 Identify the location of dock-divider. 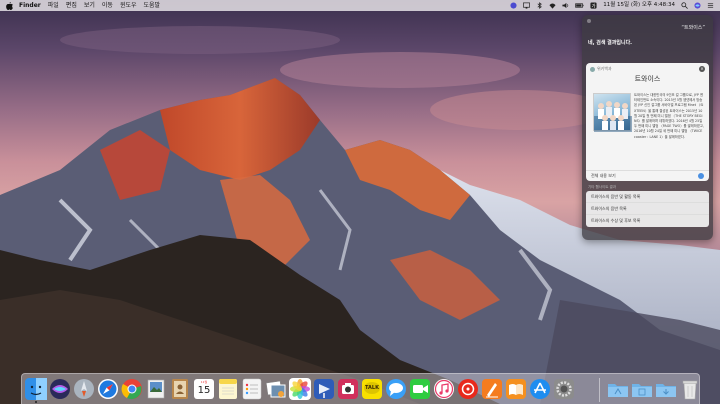
(599, 390).